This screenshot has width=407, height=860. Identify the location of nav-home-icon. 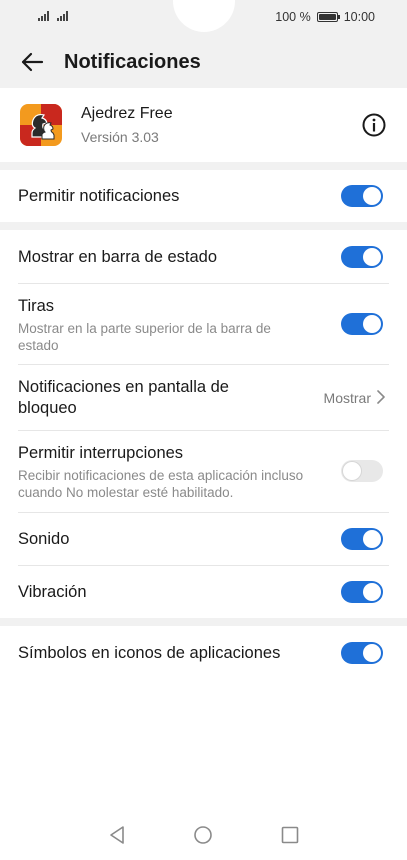
(203, 835).